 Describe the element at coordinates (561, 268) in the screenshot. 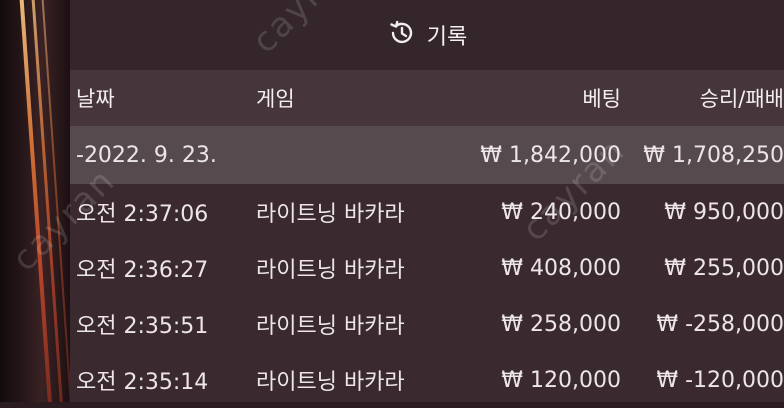

I see `row-bet: ₩ 408,000` at that location.